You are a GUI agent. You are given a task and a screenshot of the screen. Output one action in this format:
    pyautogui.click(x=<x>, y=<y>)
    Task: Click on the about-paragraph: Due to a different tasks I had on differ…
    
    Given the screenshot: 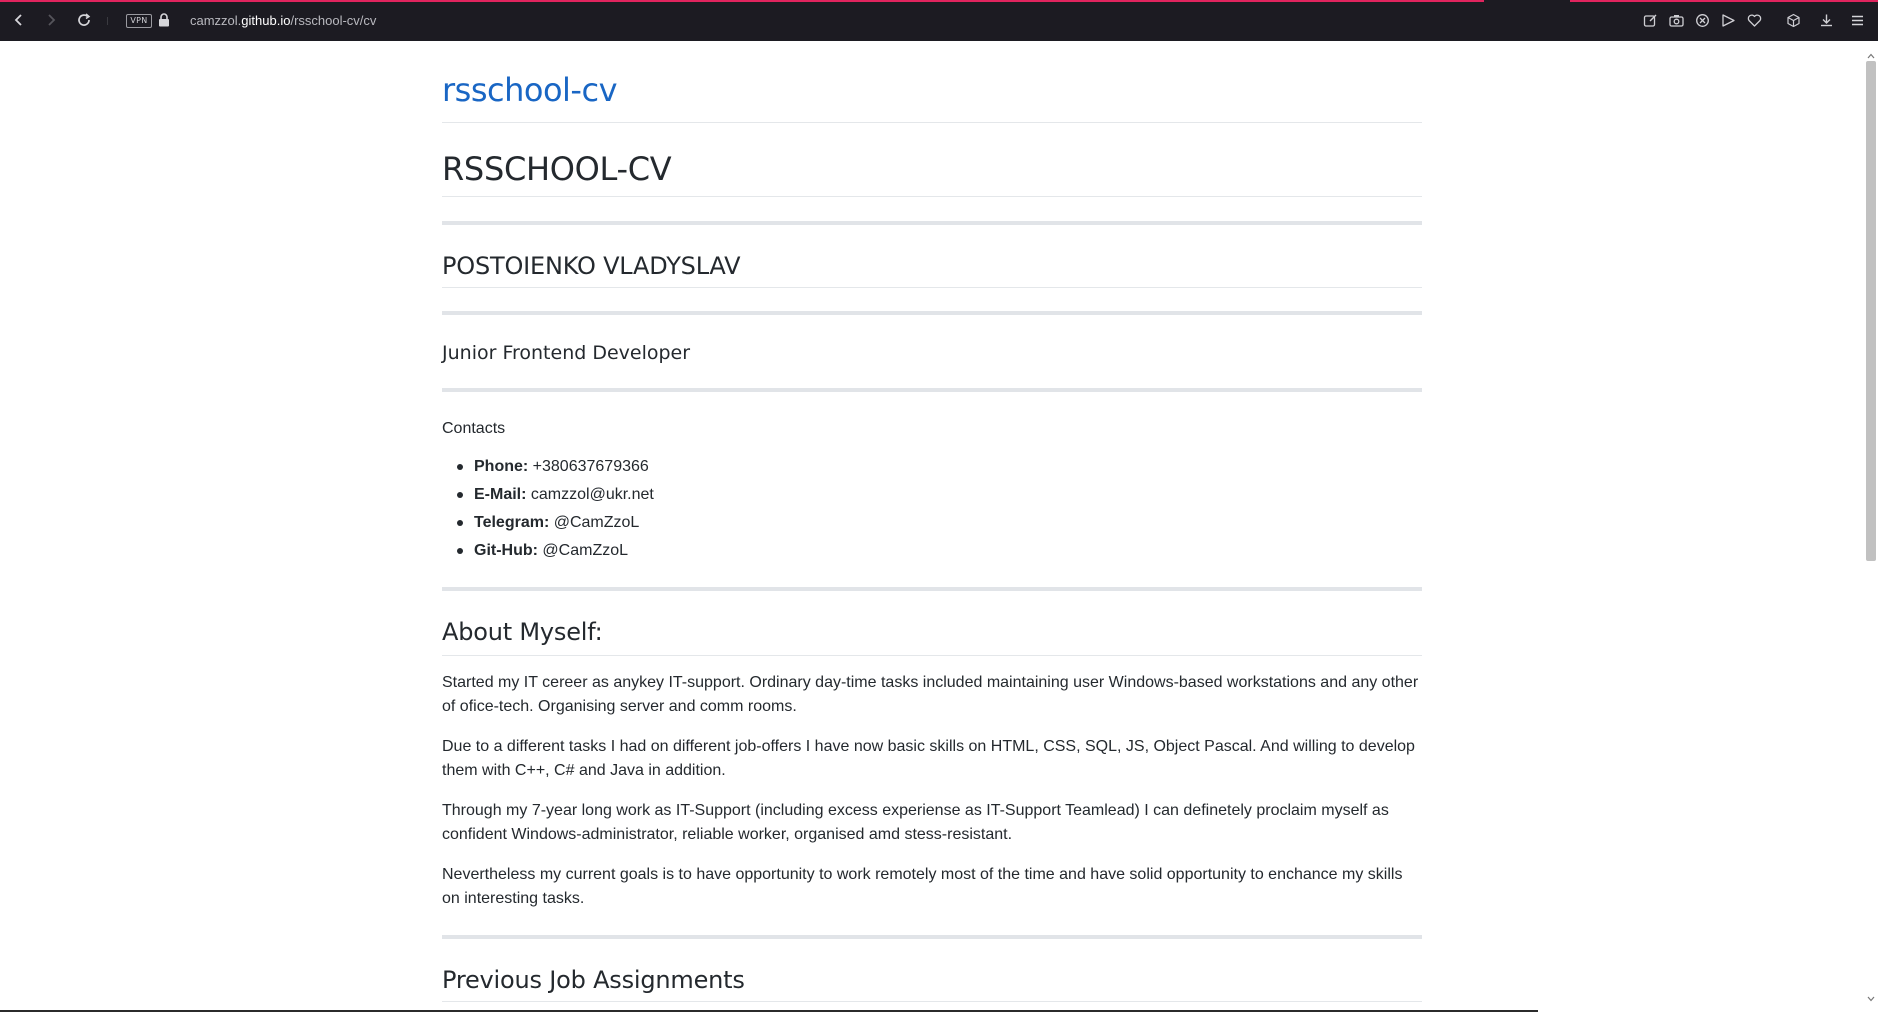 What is the action you would take?
    pyautogui.click(x=928, y=758)
    